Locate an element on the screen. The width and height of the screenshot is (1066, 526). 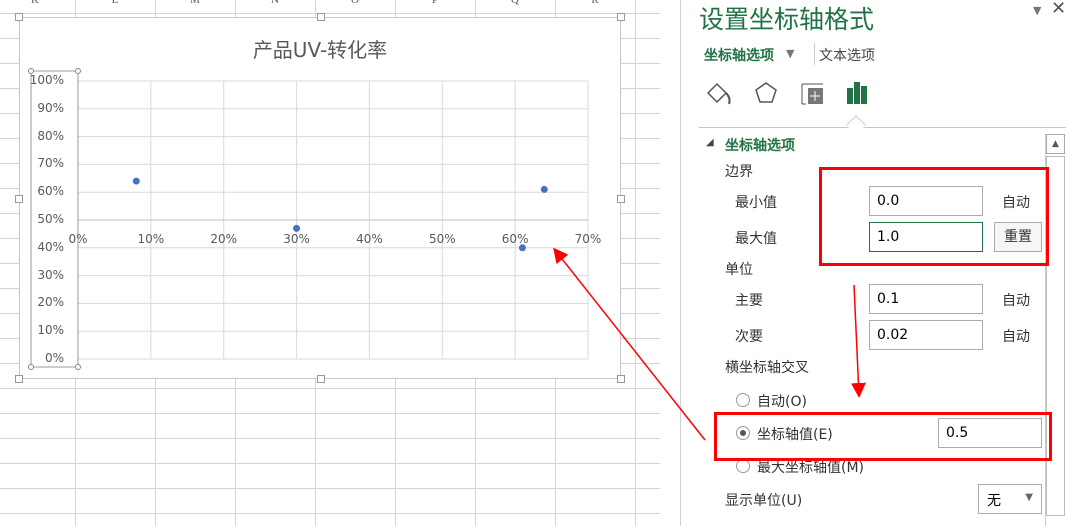
cross-auto-label: 自动(O) is located at coordinates (782, 401).